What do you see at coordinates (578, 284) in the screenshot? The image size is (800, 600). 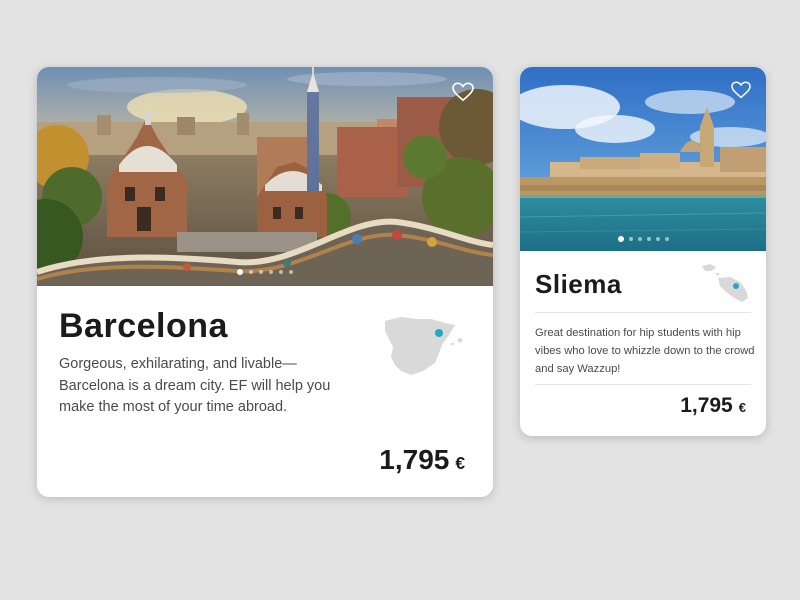 I see `city-name: Sliema` at bounding box center [578, 284].